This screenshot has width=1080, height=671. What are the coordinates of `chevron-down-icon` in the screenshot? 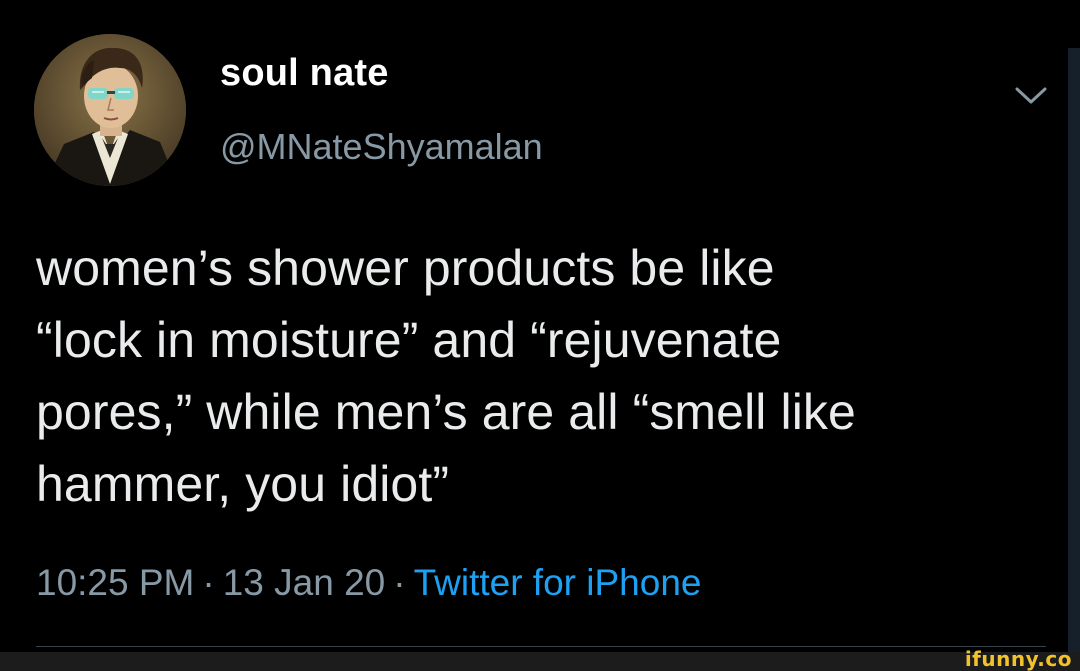 It's located at (1031, 96).